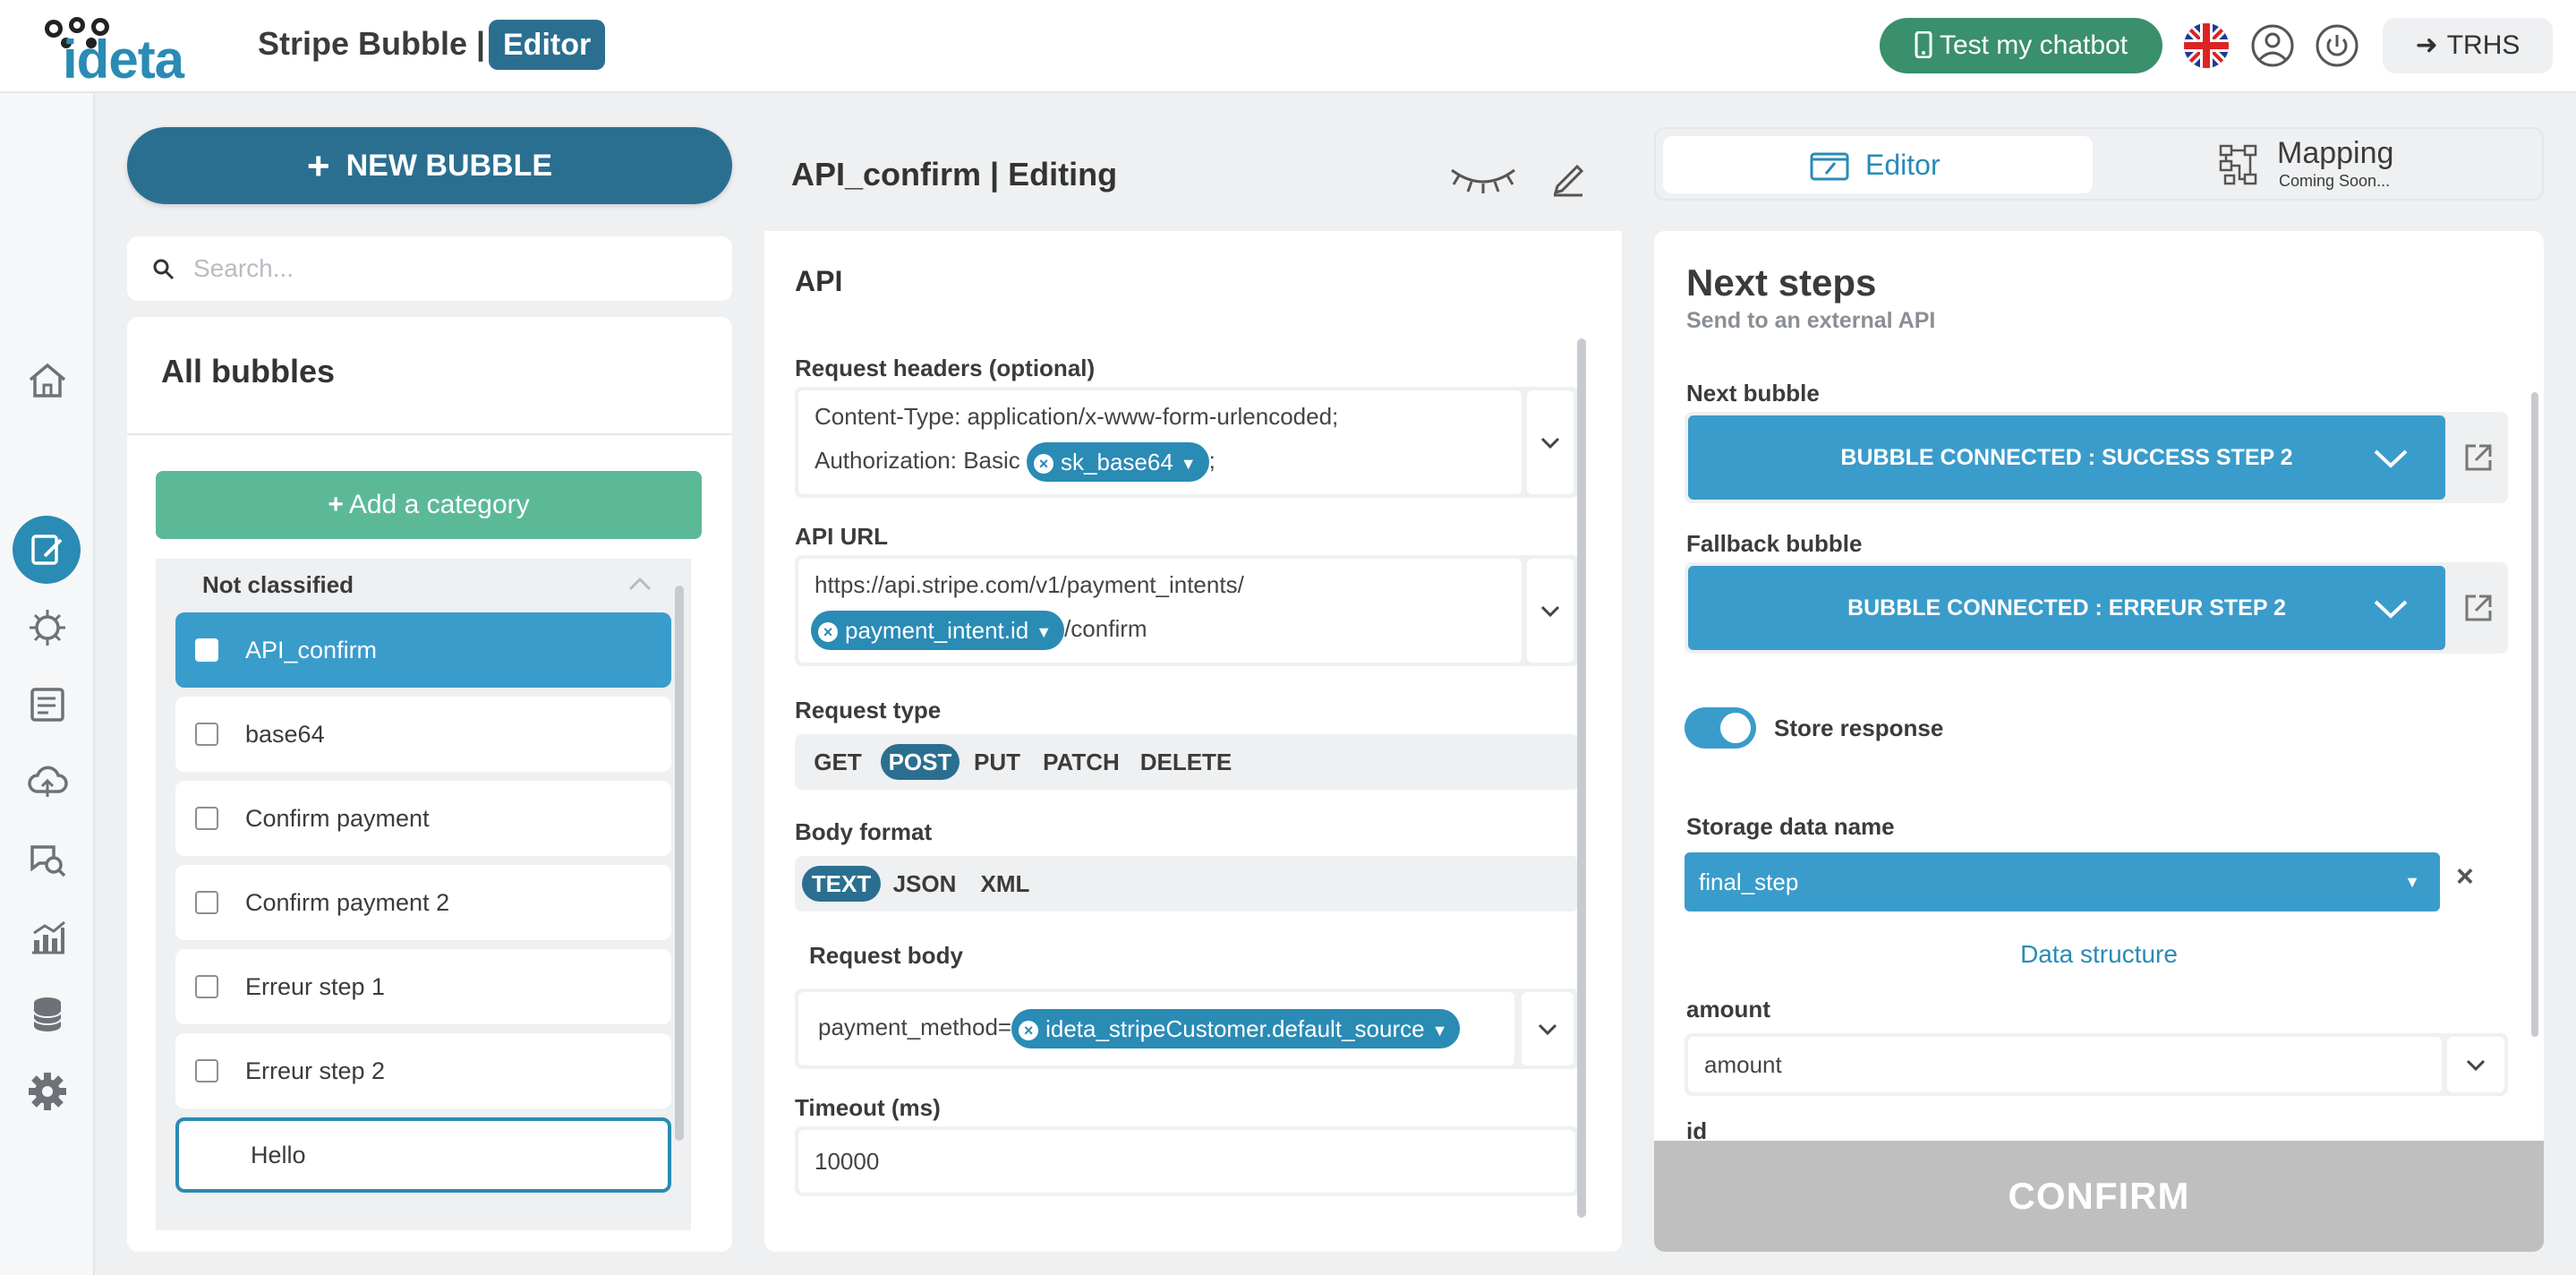 Image resolution: width=2576 pixels, height=1275 pixels. Describe the element at coordinates (2475, 1064) in the screenshot. I see `amount-dropdown` at that location.